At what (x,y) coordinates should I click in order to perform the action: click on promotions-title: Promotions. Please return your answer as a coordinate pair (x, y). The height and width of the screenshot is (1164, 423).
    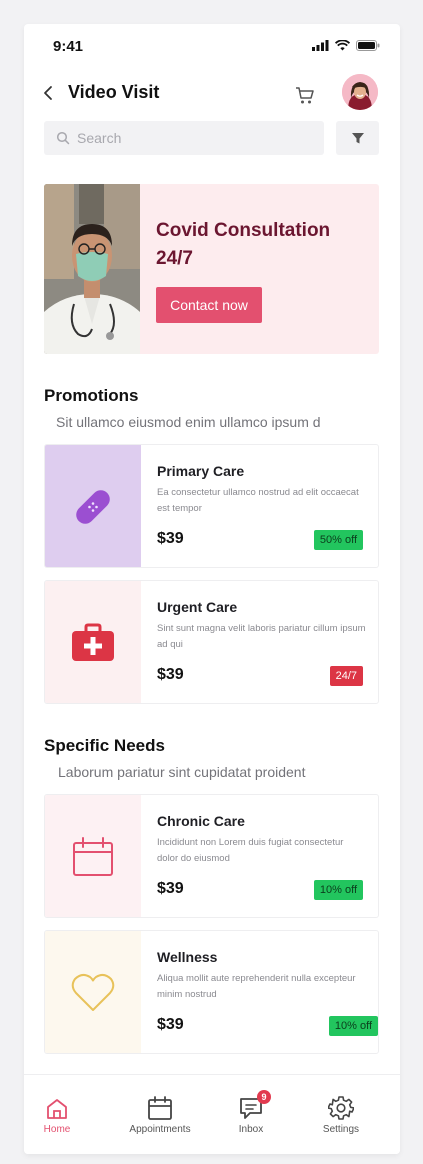
    Looking at the image, I should click on (91, 395).